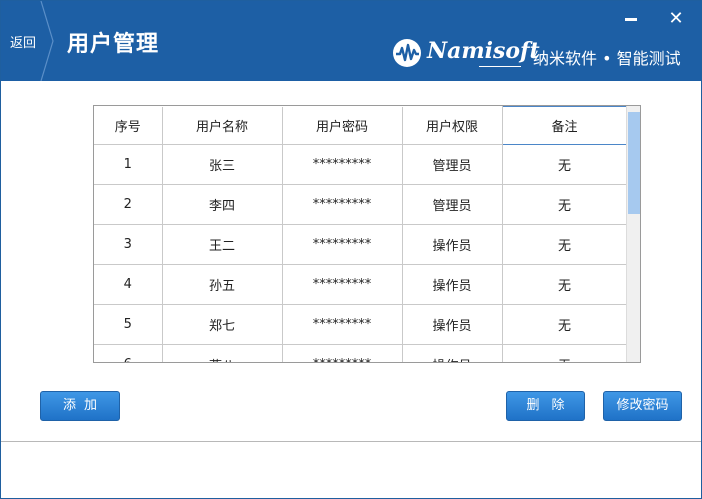 The image size is (702, 499). Describe the element at coordinates (222, 324) in the screenshot. I see `cell-username: 郑七` at that location.